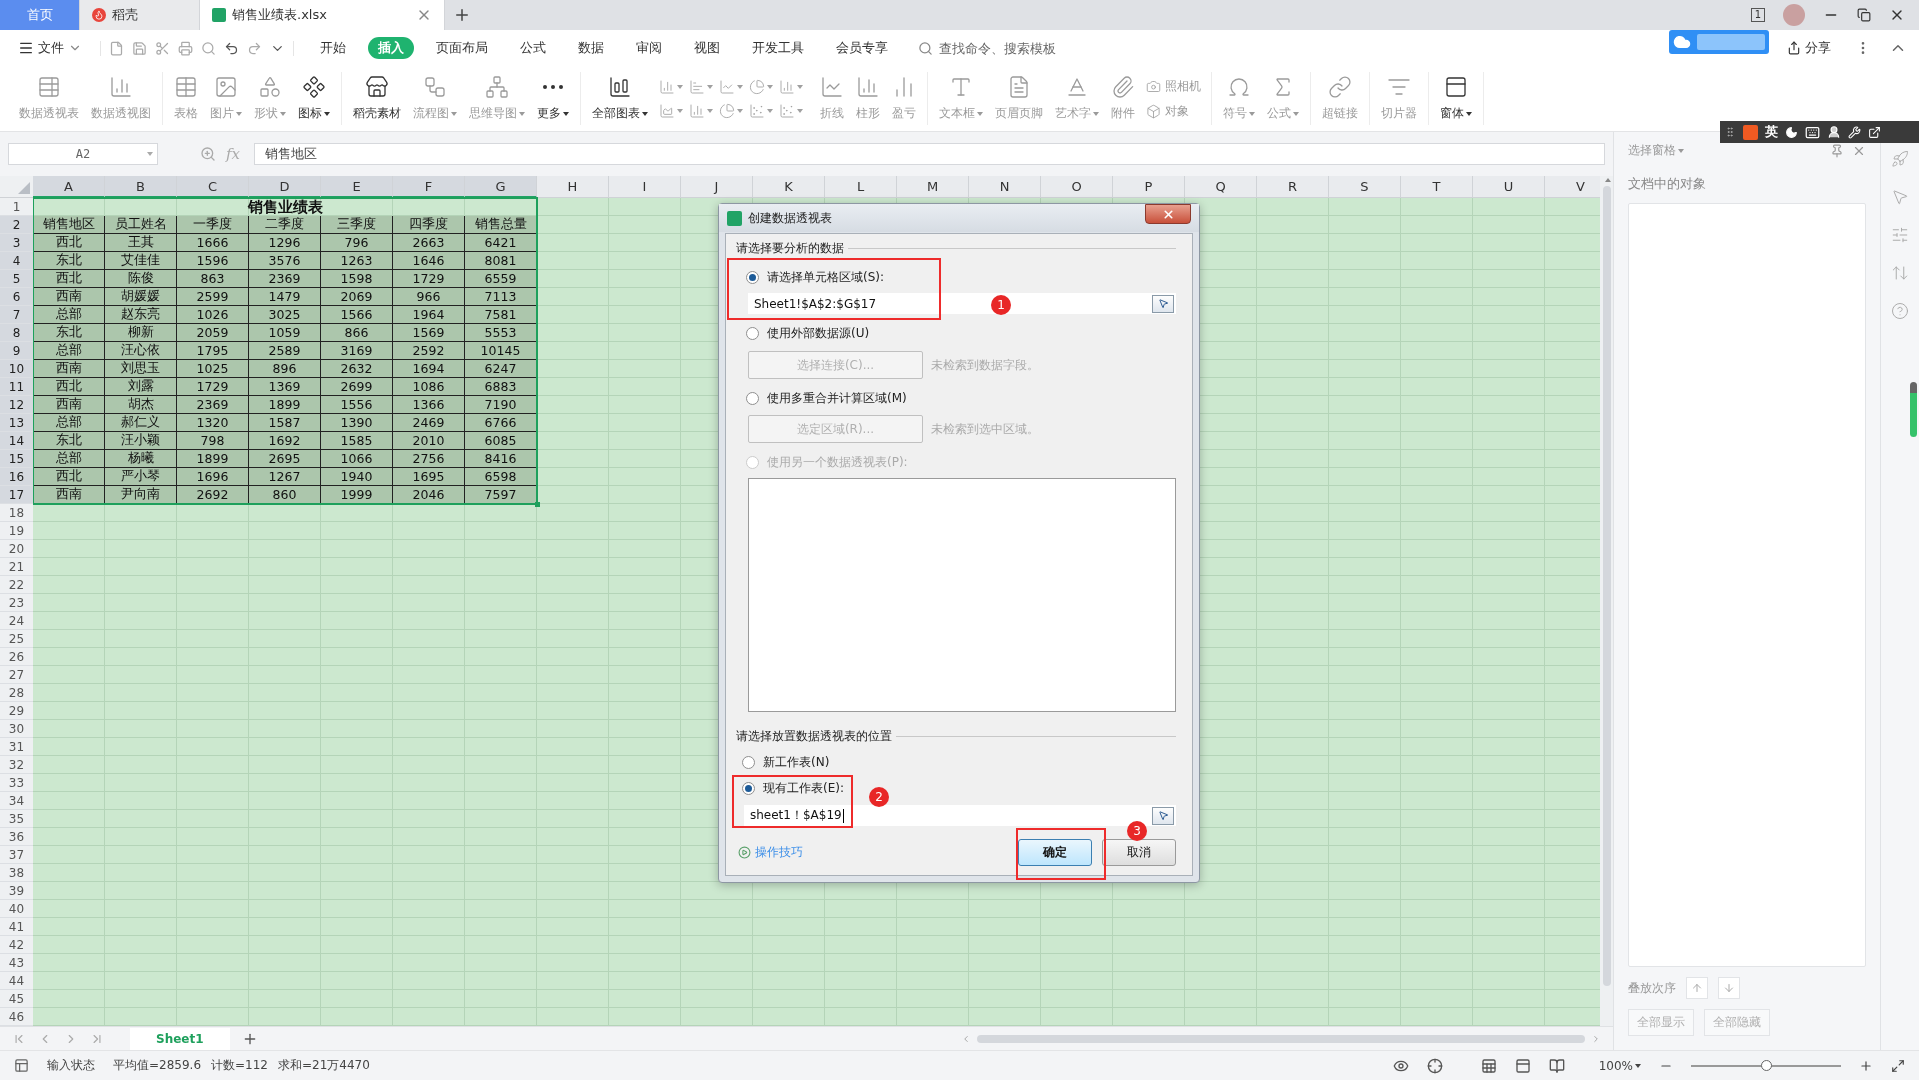 This screenshot has height=1080, width=1919. I want to click on formula-field: 销售地区, so click(929, 154).